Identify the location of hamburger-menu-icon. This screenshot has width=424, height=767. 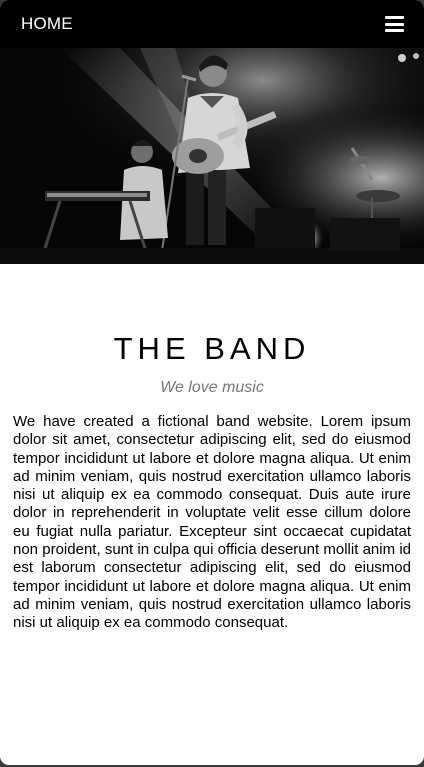
(394, 24).